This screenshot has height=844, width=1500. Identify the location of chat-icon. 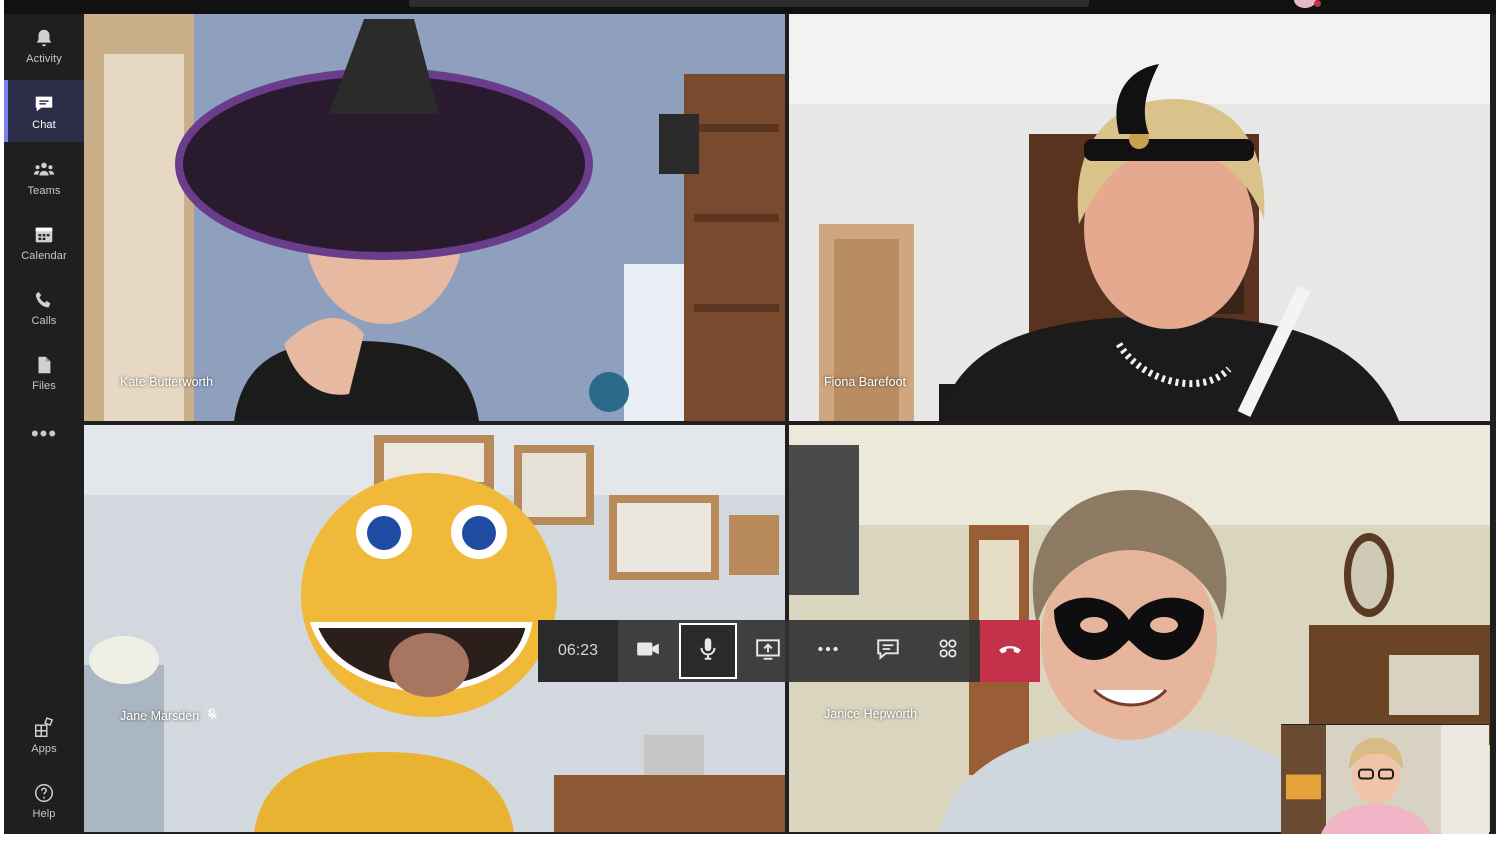
(44, 104).